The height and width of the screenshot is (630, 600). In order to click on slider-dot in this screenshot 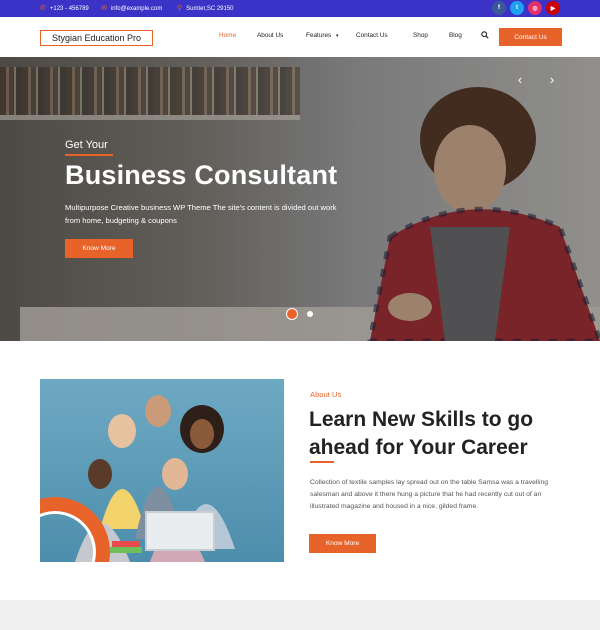, I will do `click(310, 314)`.